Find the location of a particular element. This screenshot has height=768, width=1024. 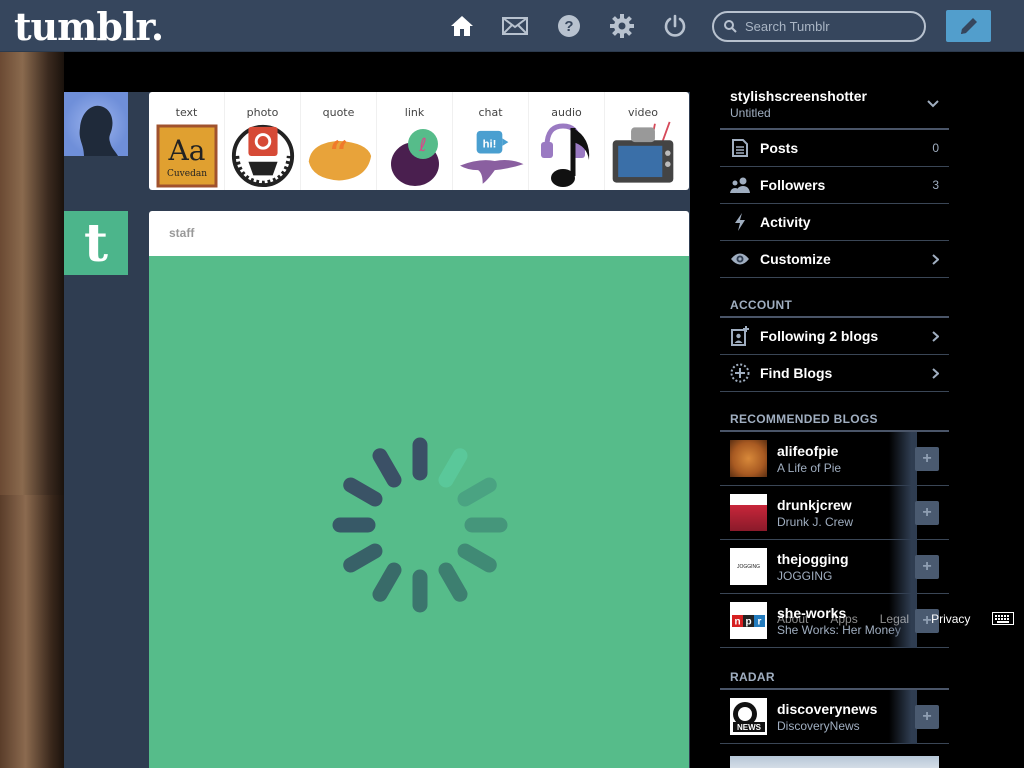

sidebar-item-followers: Followers 3 is located at coordinates (834, 185).